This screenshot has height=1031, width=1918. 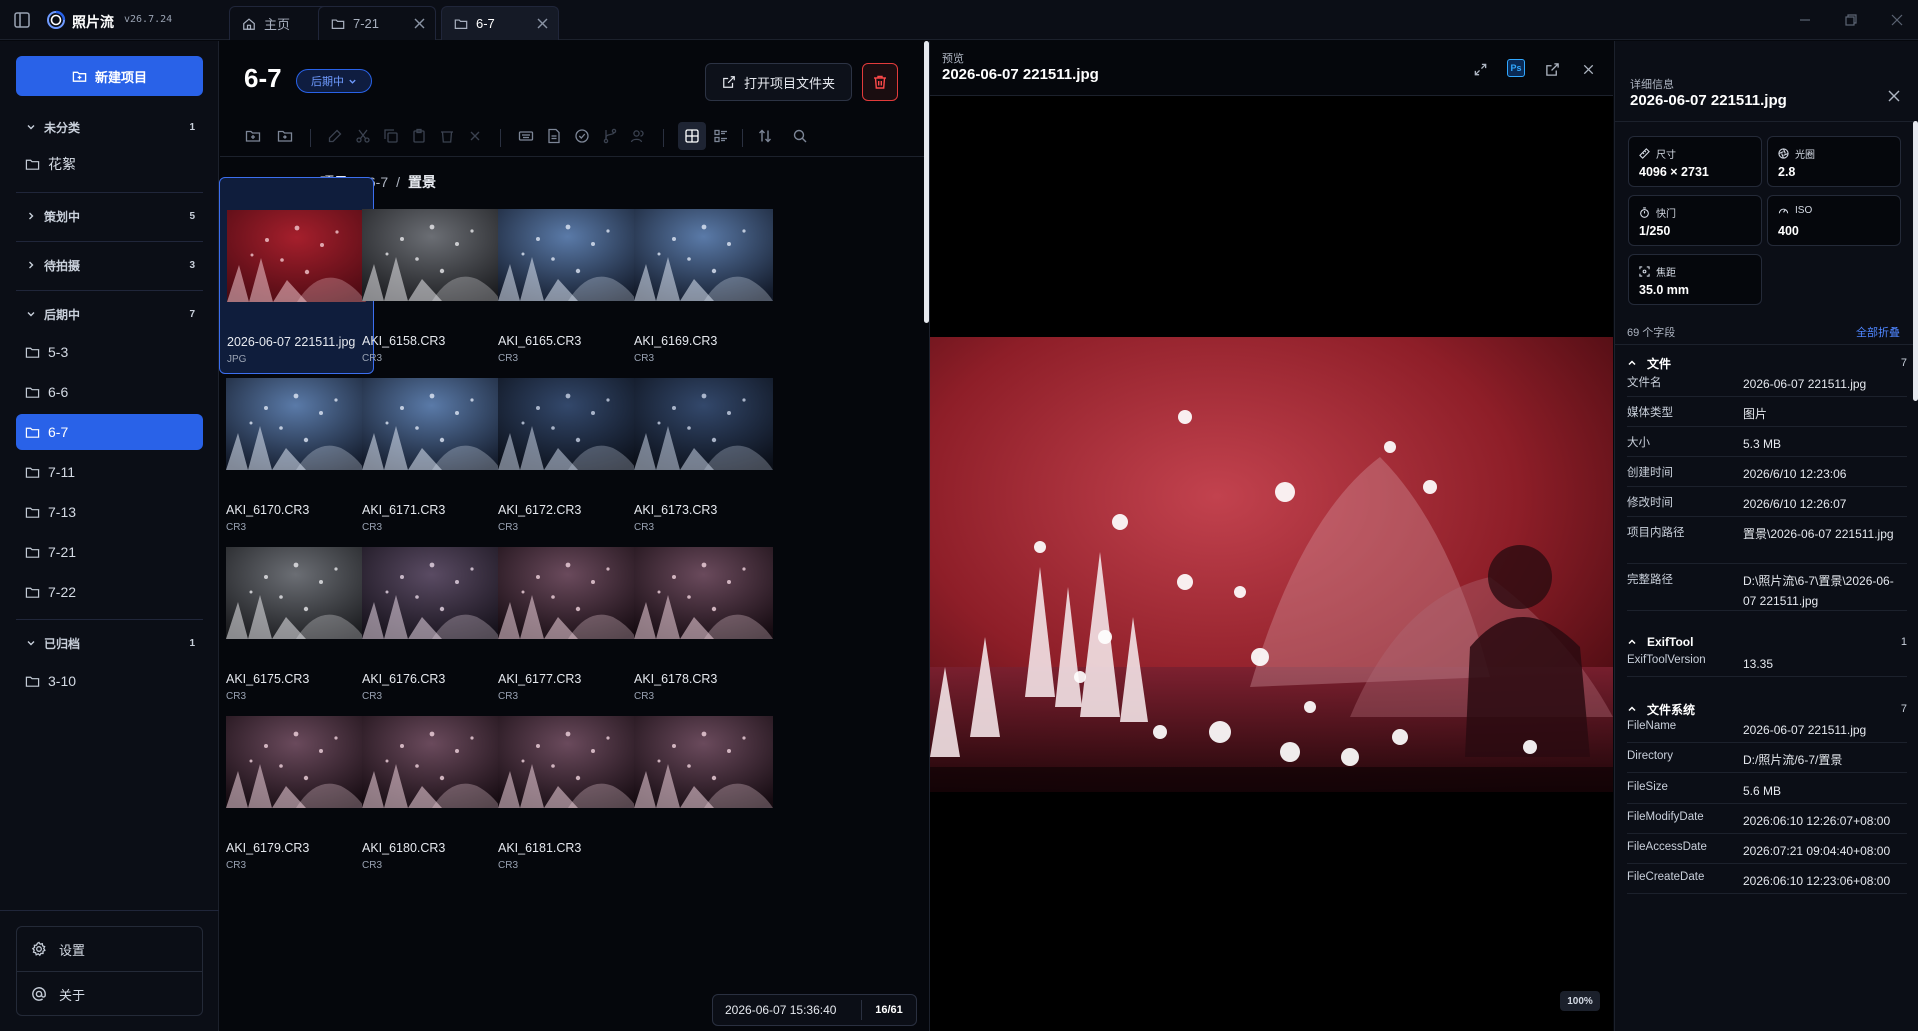 What do you see at coordinates (568, 275) in the screenshot?
I see `thumbnail-card: AKI_6165.CR3 CR3` at bounding box center [568, 275].